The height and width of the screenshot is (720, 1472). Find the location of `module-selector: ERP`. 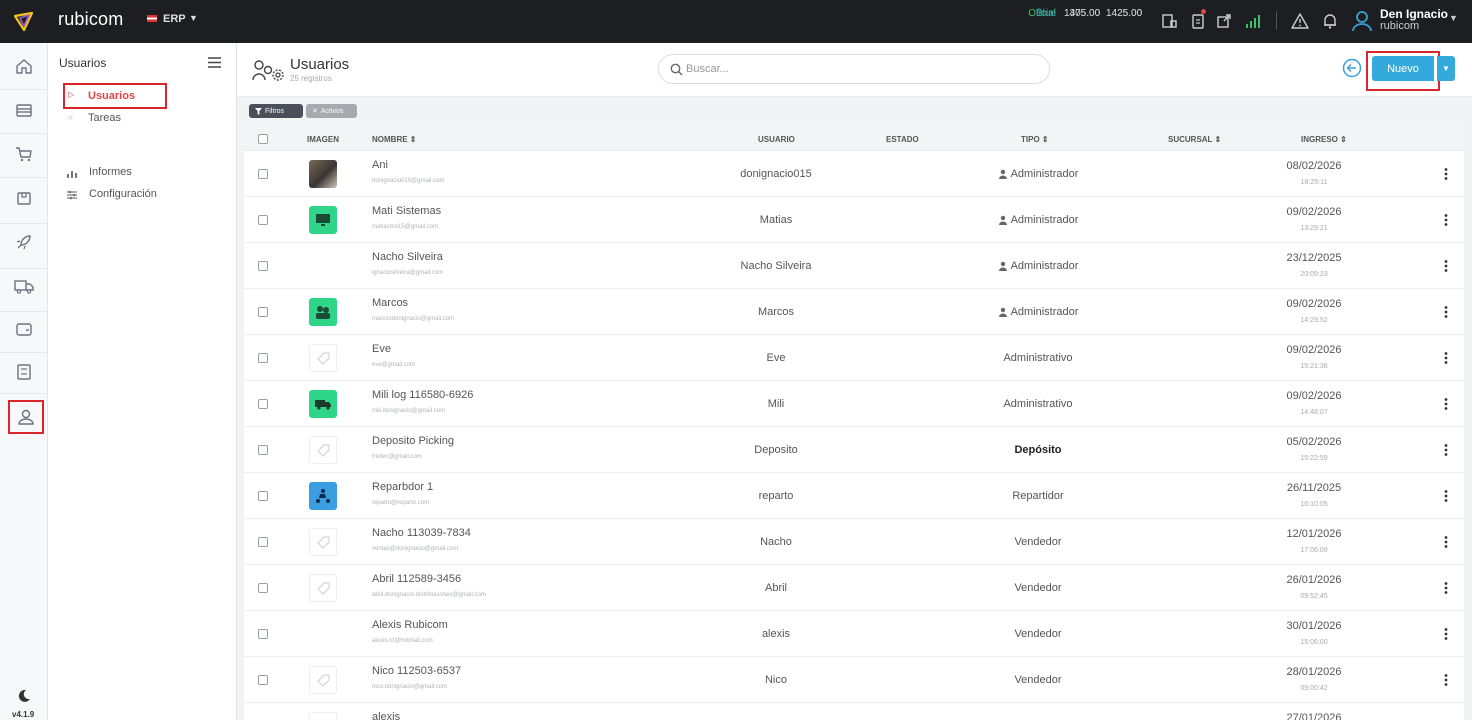

module-selector: ERP is located at coordinates (174, 19).